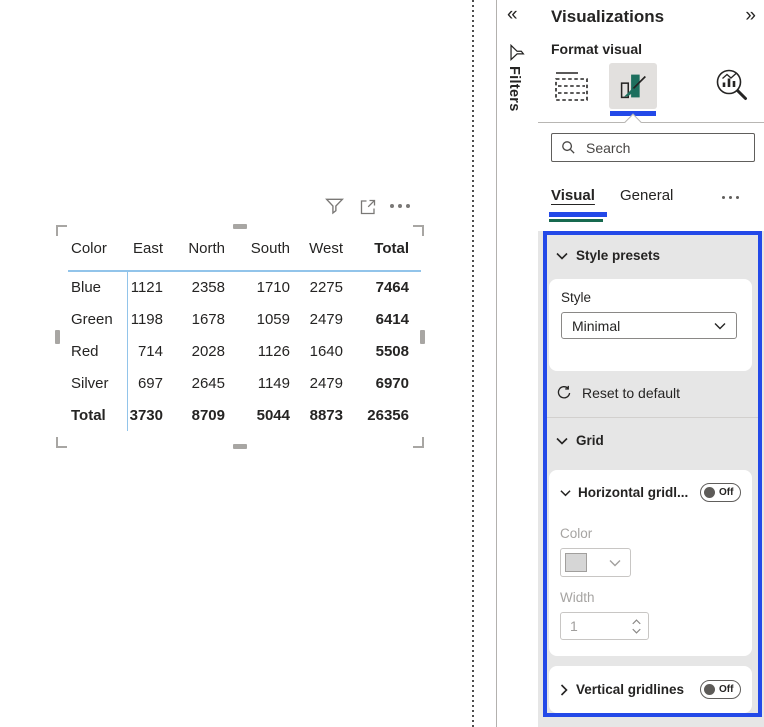 This screenshot has height=727, width=764. Describe the element at coordinates (573, 195) in the screenshot. I see `tab-visual: Visual` at that location.